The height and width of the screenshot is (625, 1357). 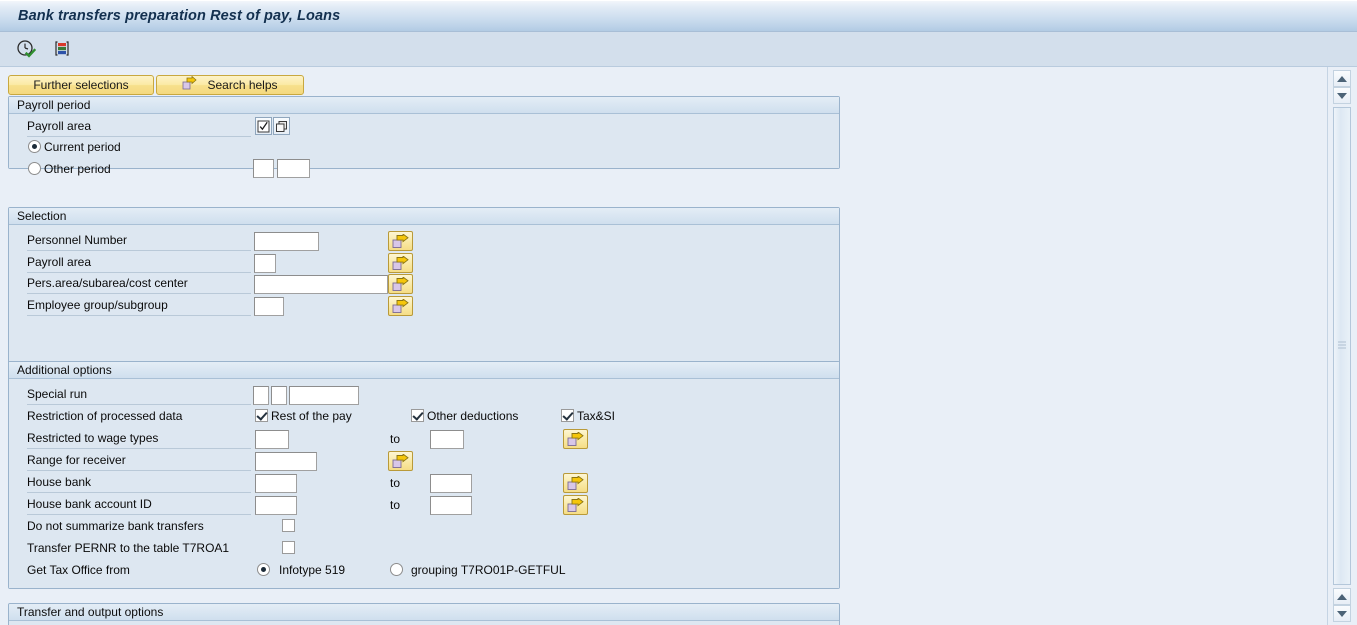 I want to click on tax-office-radio-grouping, so click(x=396, y=569).